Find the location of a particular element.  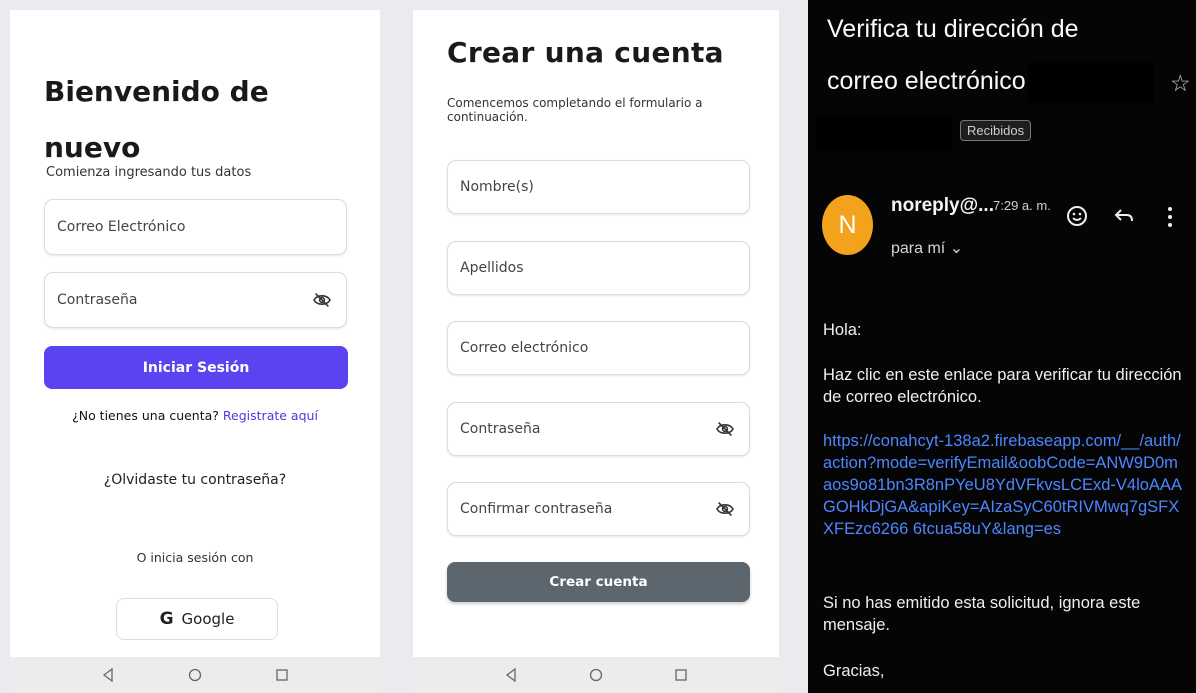

google-label: Google is located at coordinates (208, 619).